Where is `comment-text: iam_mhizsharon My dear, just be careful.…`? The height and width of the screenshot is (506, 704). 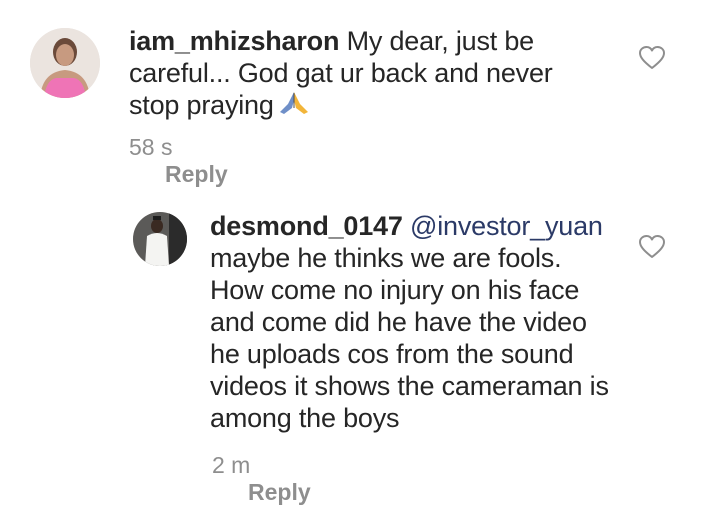 comment-text: iam_mhizsharon My dear, just be careful.… is located at coordinates (359, 74).